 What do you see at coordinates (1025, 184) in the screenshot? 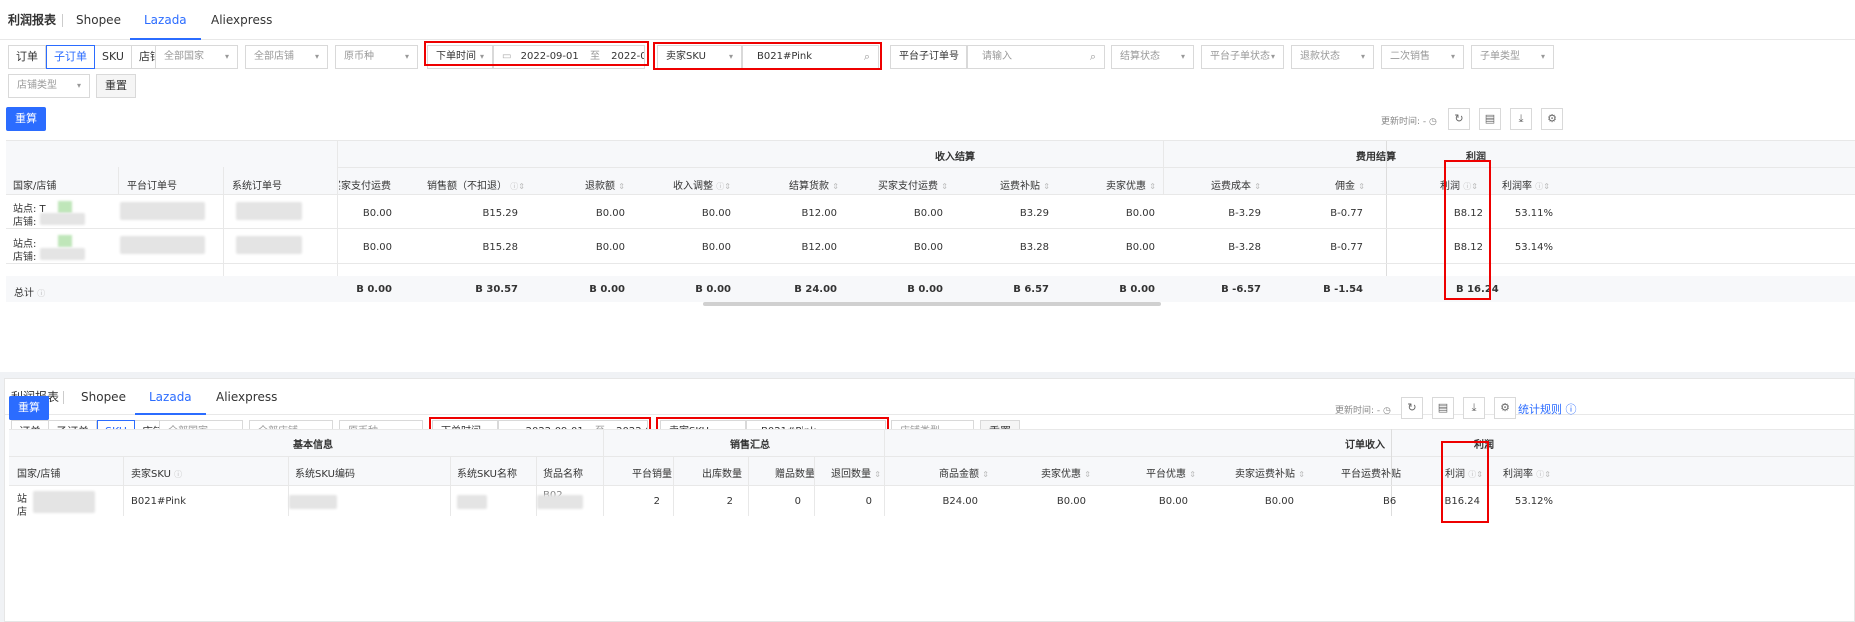
I see `col-shipping-subsidy: 运费补贴 ⇕` at bounding box center [1025, 184].